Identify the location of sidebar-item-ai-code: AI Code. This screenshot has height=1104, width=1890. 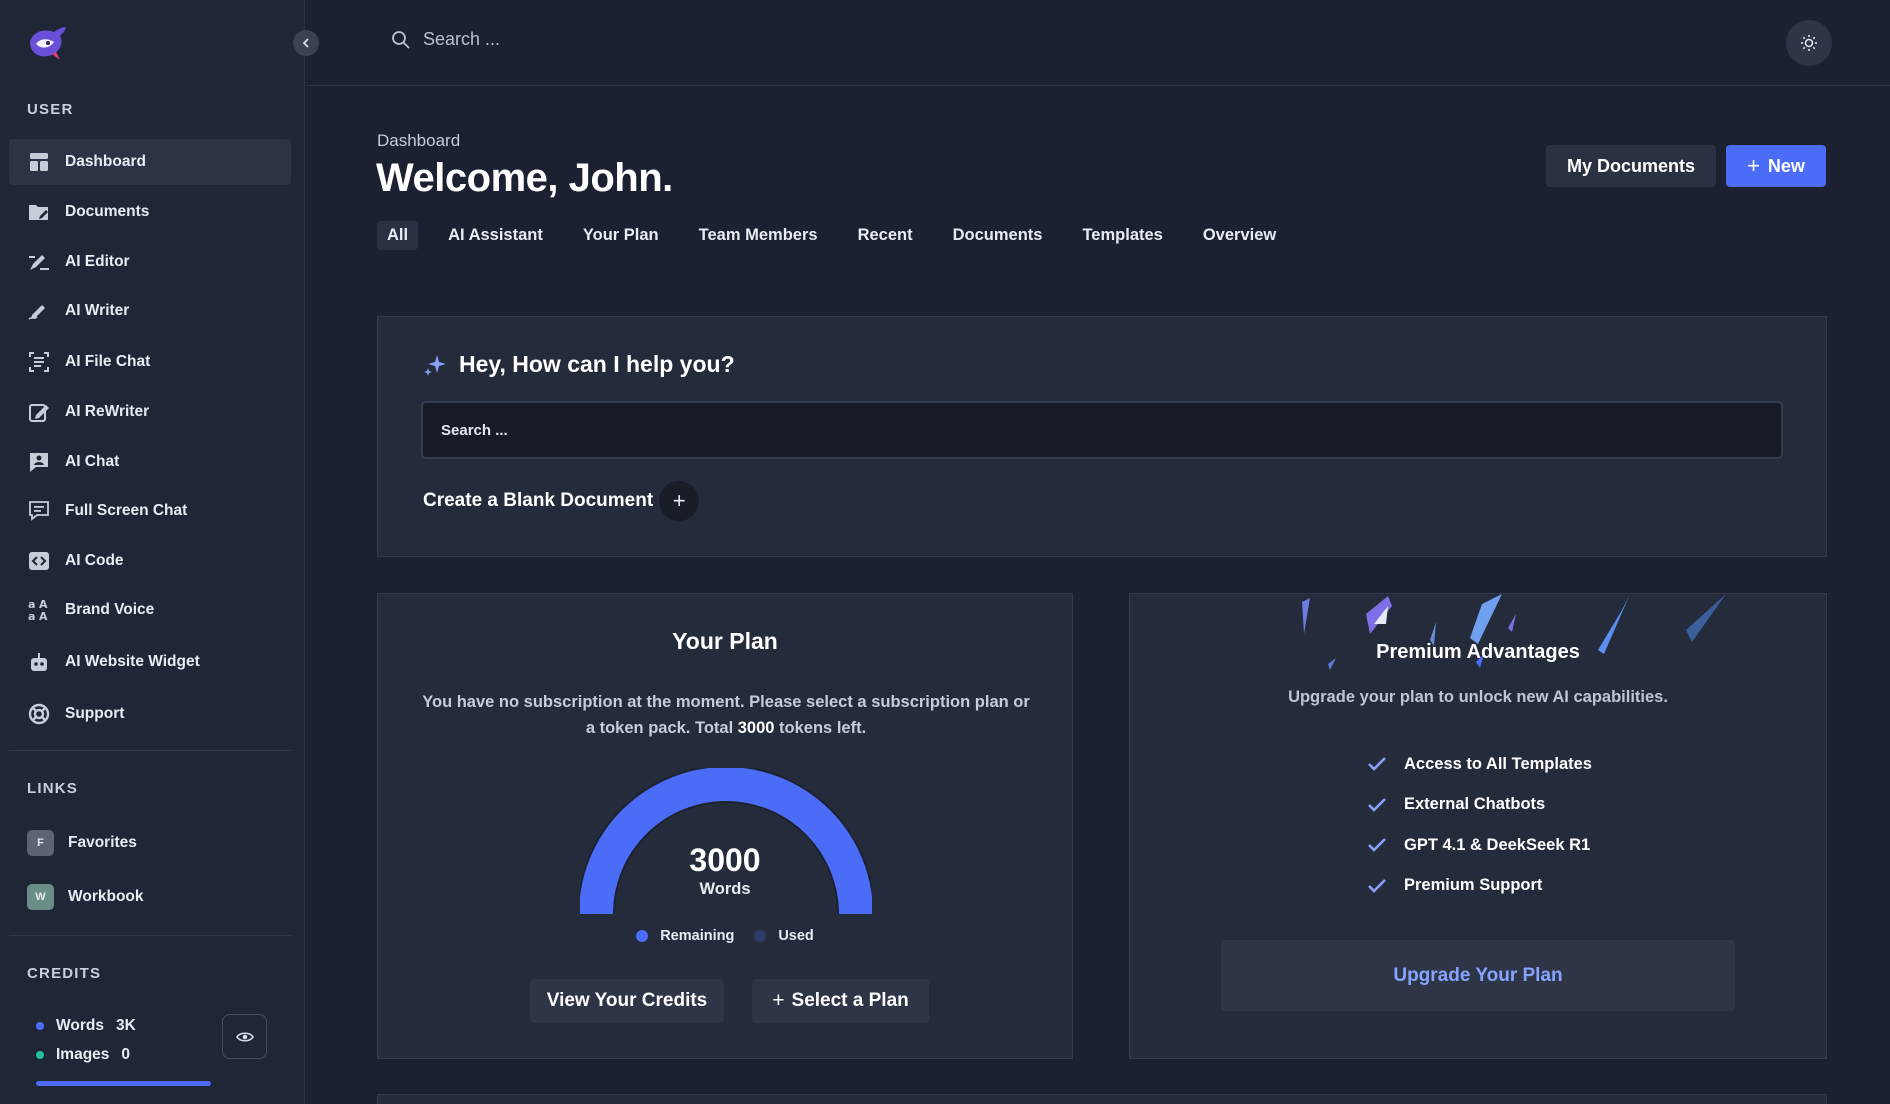
(150, 561).